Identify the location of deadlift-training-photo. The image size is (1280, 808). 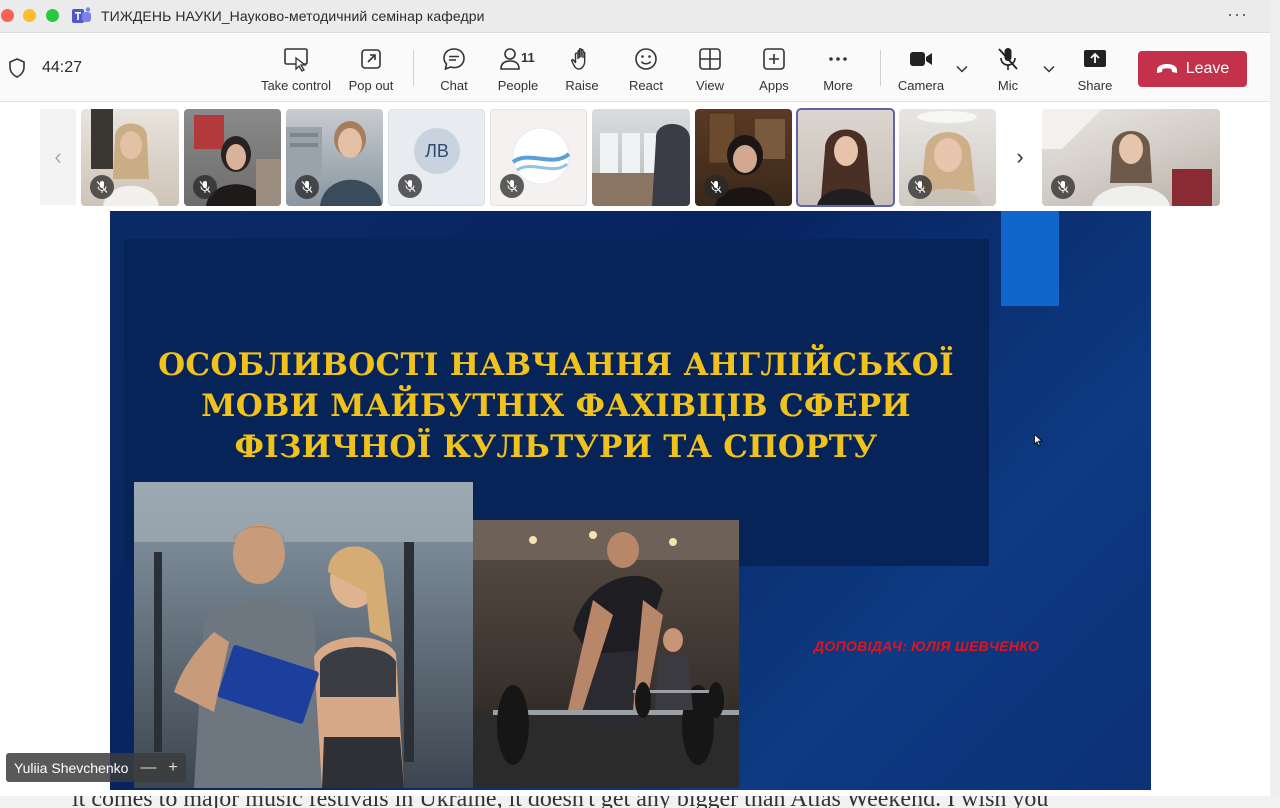
(606, 654).